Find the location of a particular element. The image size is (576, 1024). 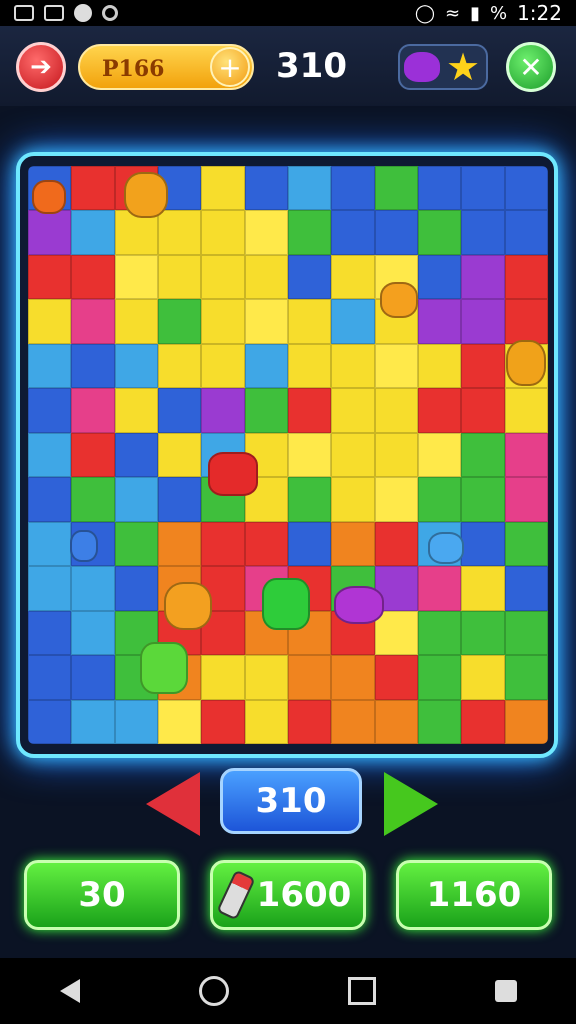

hint-count-button: 30 is located at coordinates (102, 895).